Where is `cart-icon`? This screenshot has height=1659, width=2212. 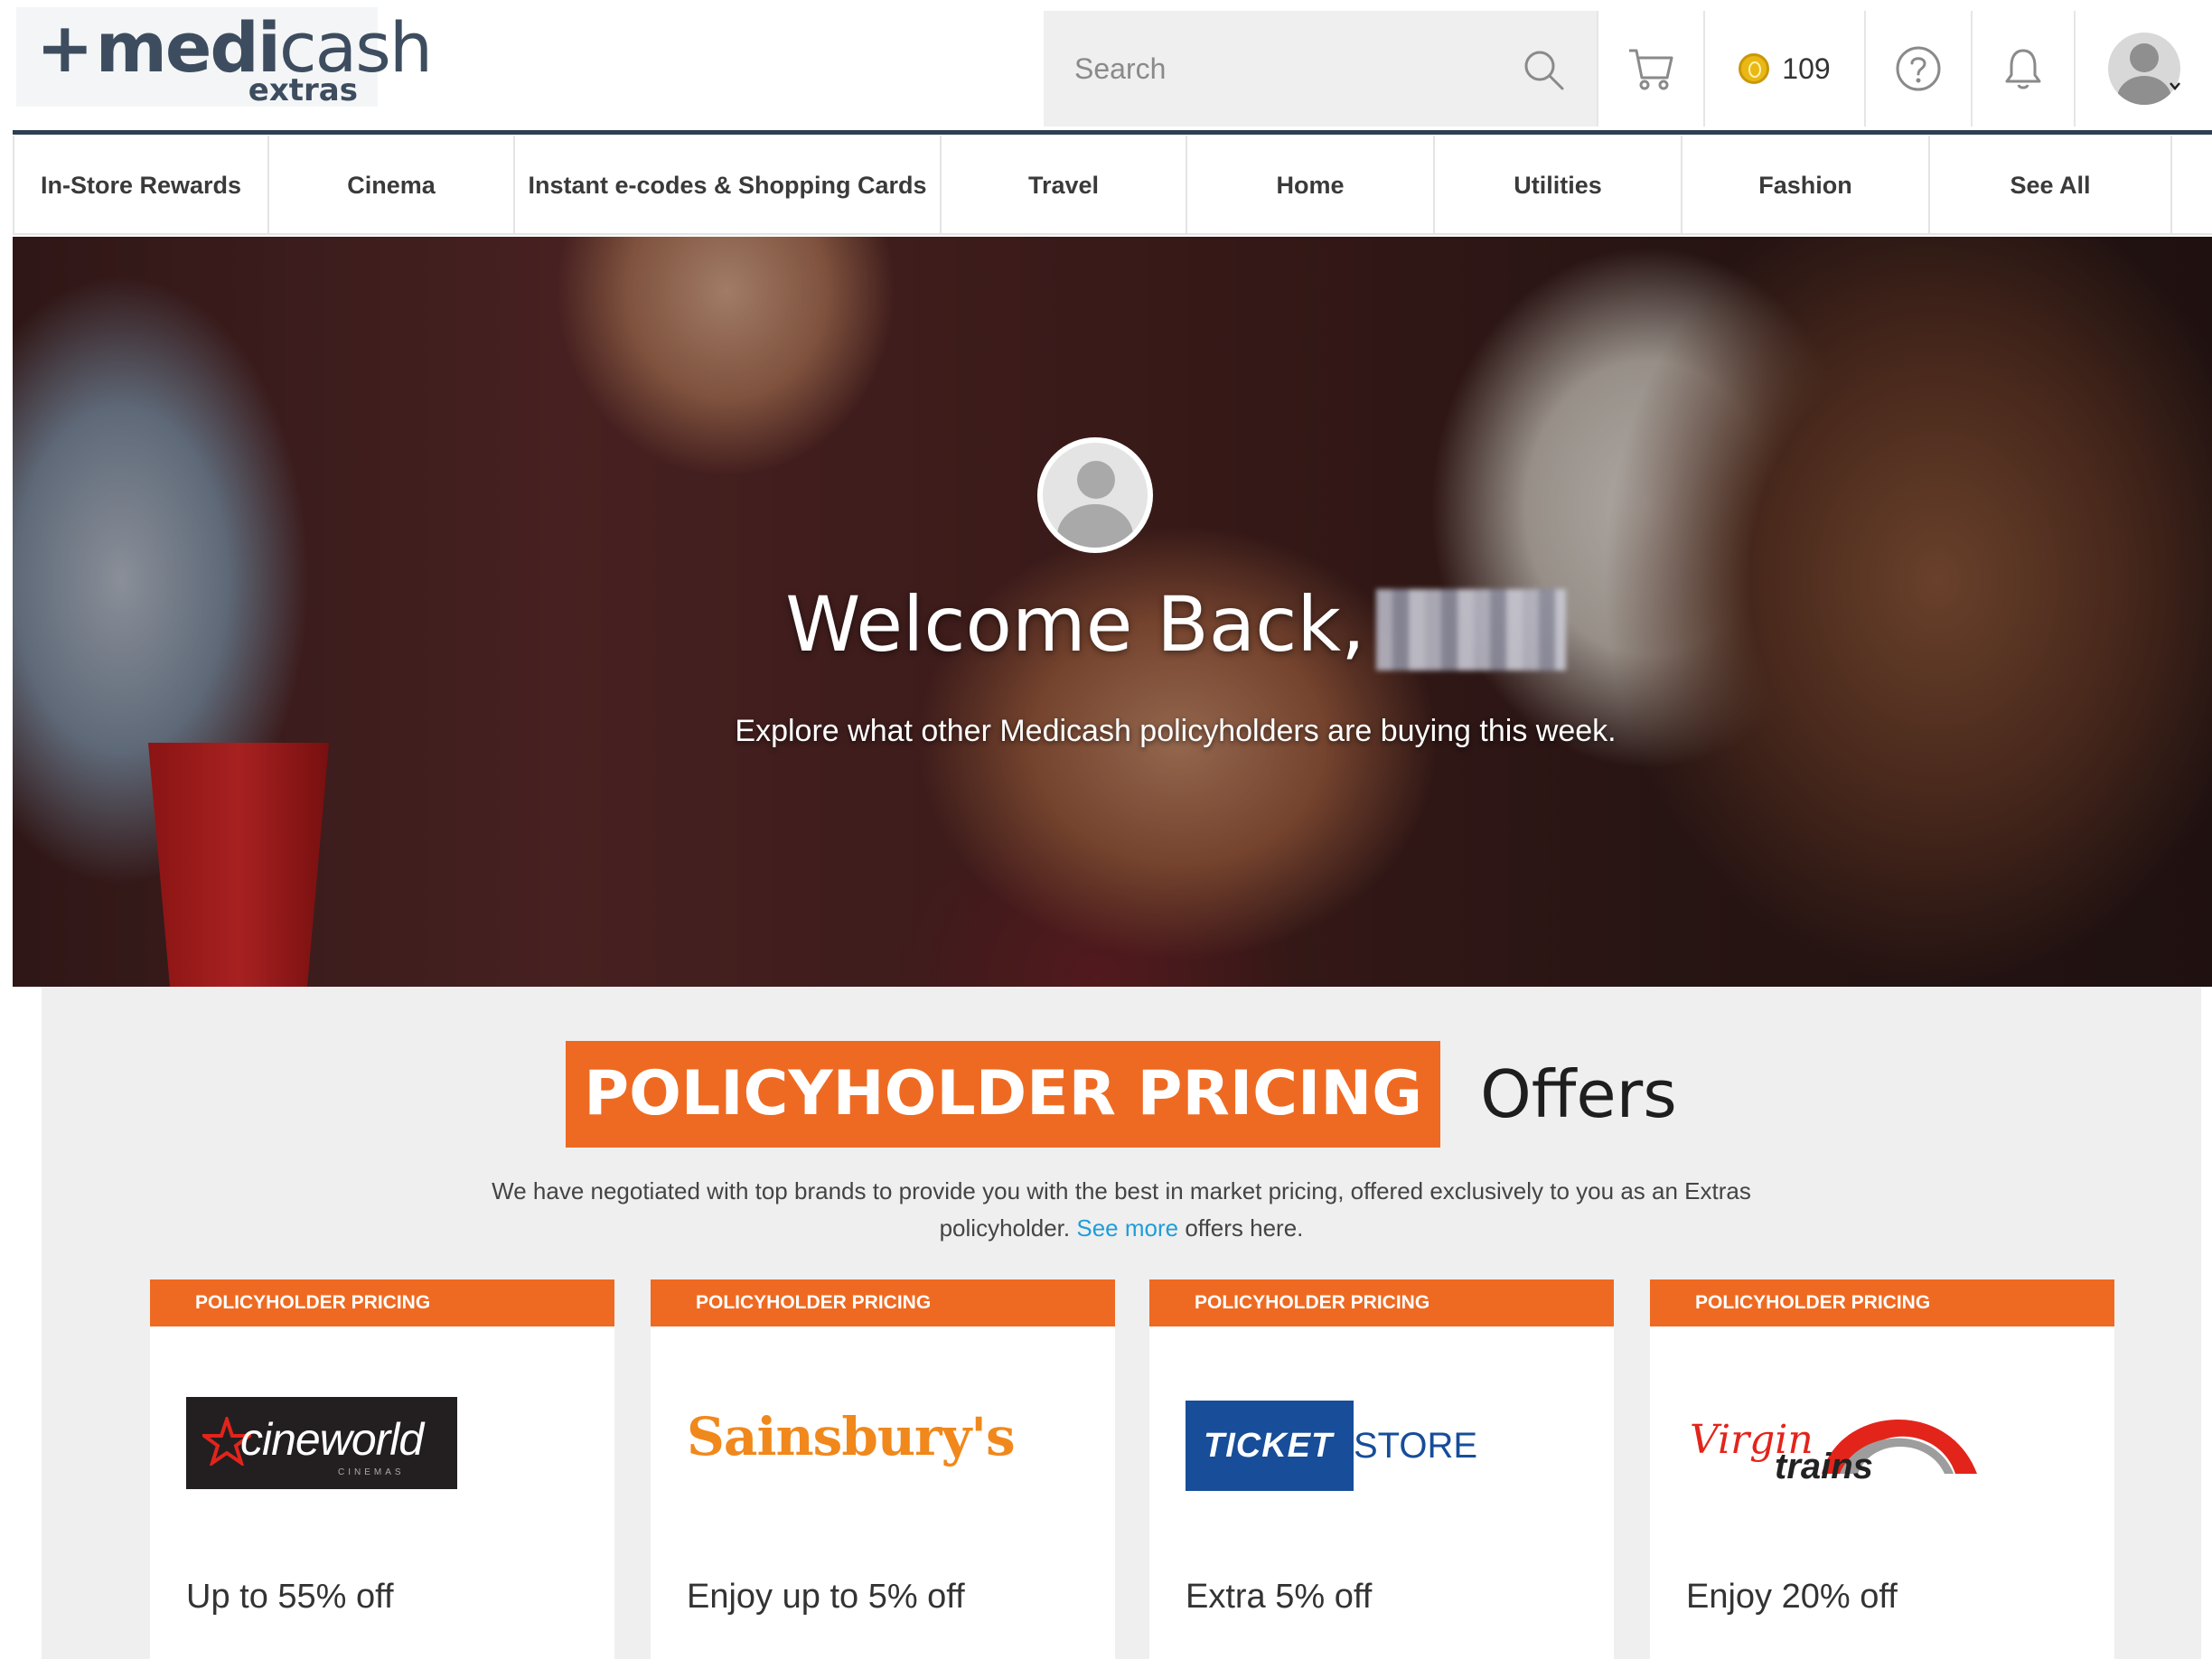 cart-icon is located at coordinates (1651, 69).